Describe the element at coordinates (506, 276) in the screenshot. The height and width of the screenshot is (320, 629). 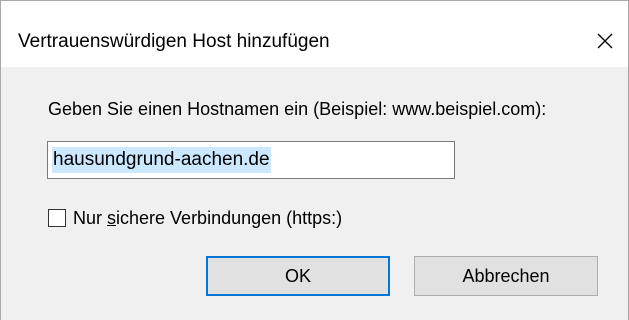
I see `cancel-button: Abbrechen` at that location.